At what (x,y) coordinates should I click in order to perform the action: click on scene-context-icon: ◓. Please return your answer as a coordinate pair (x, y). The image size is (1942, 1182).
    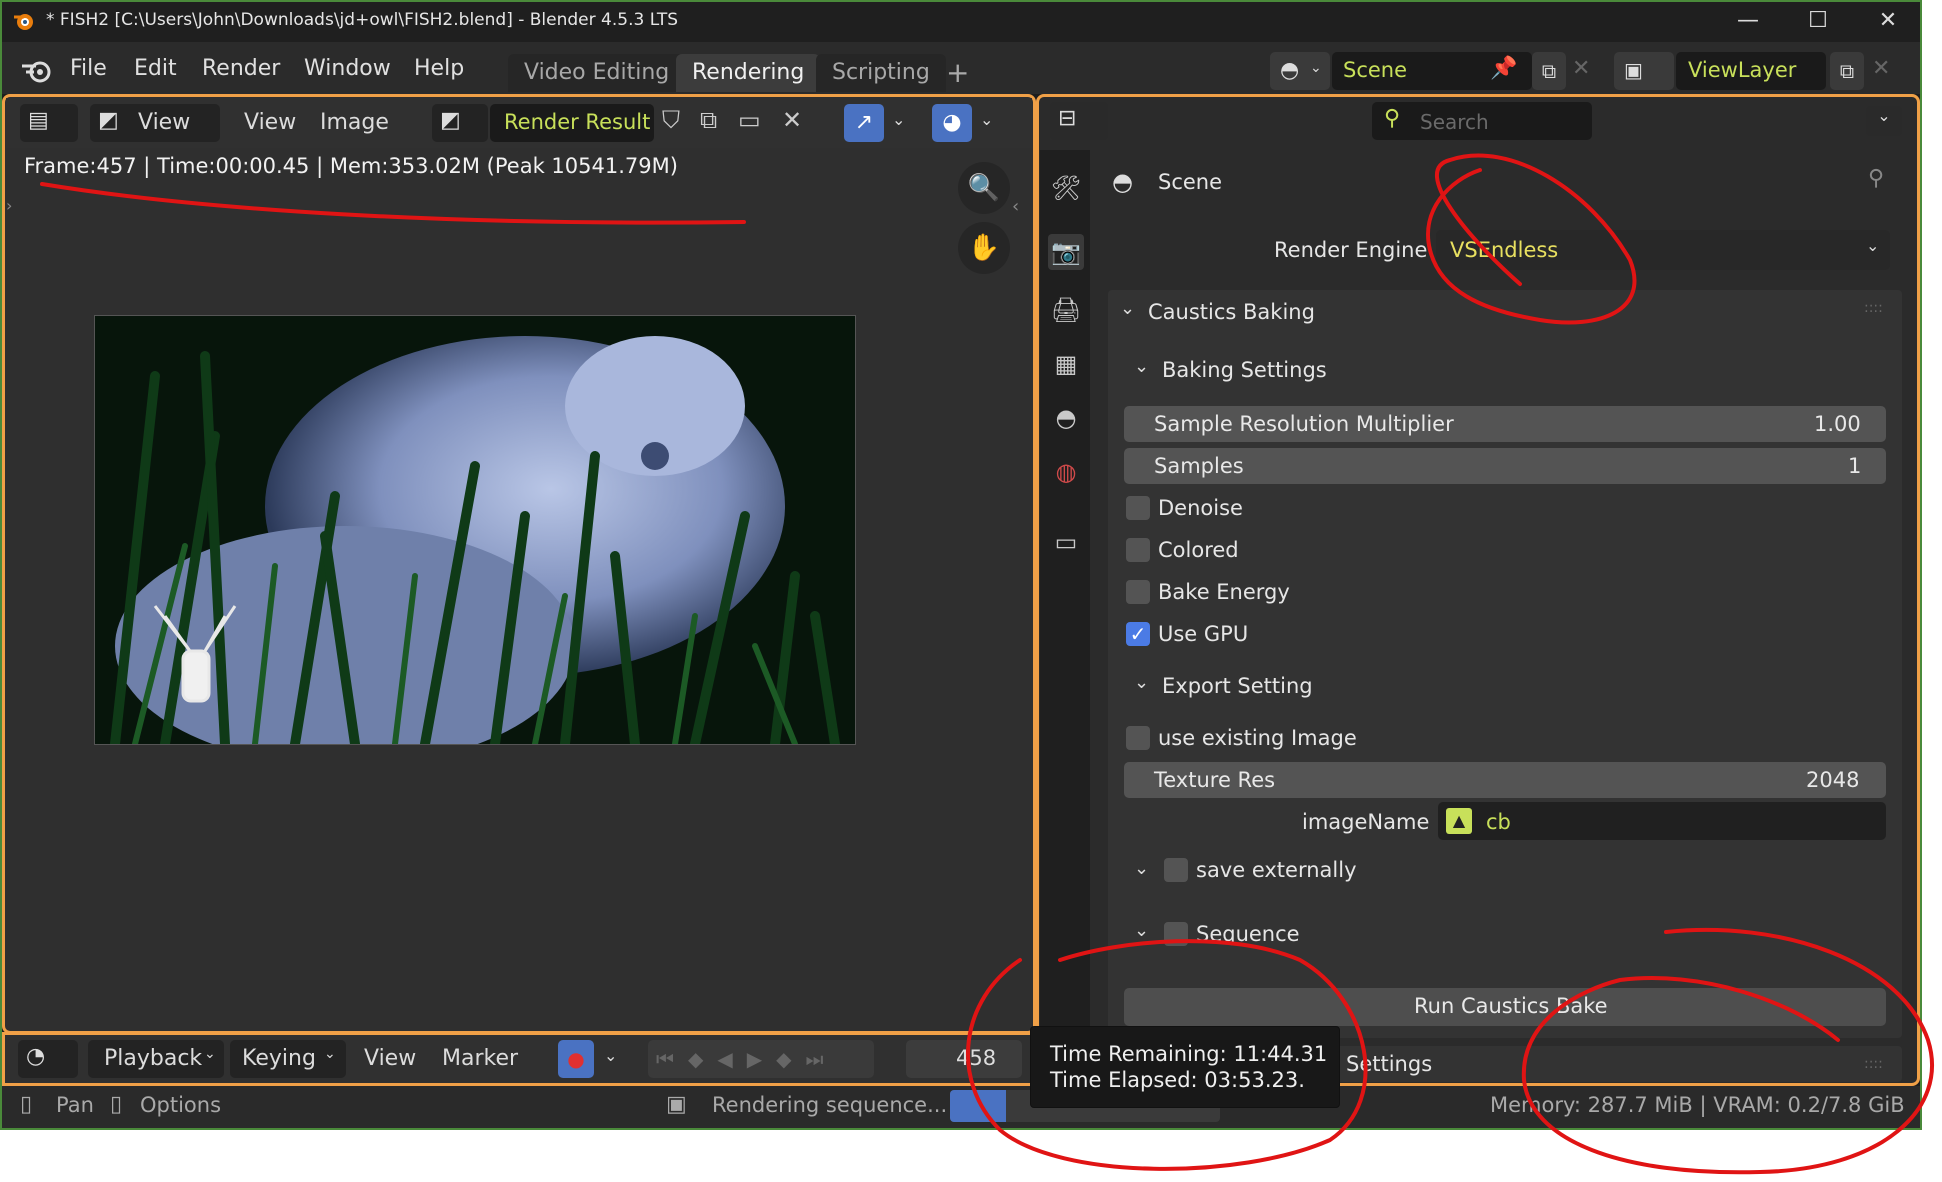
    Looking at the image, I should click on (1122, 182).